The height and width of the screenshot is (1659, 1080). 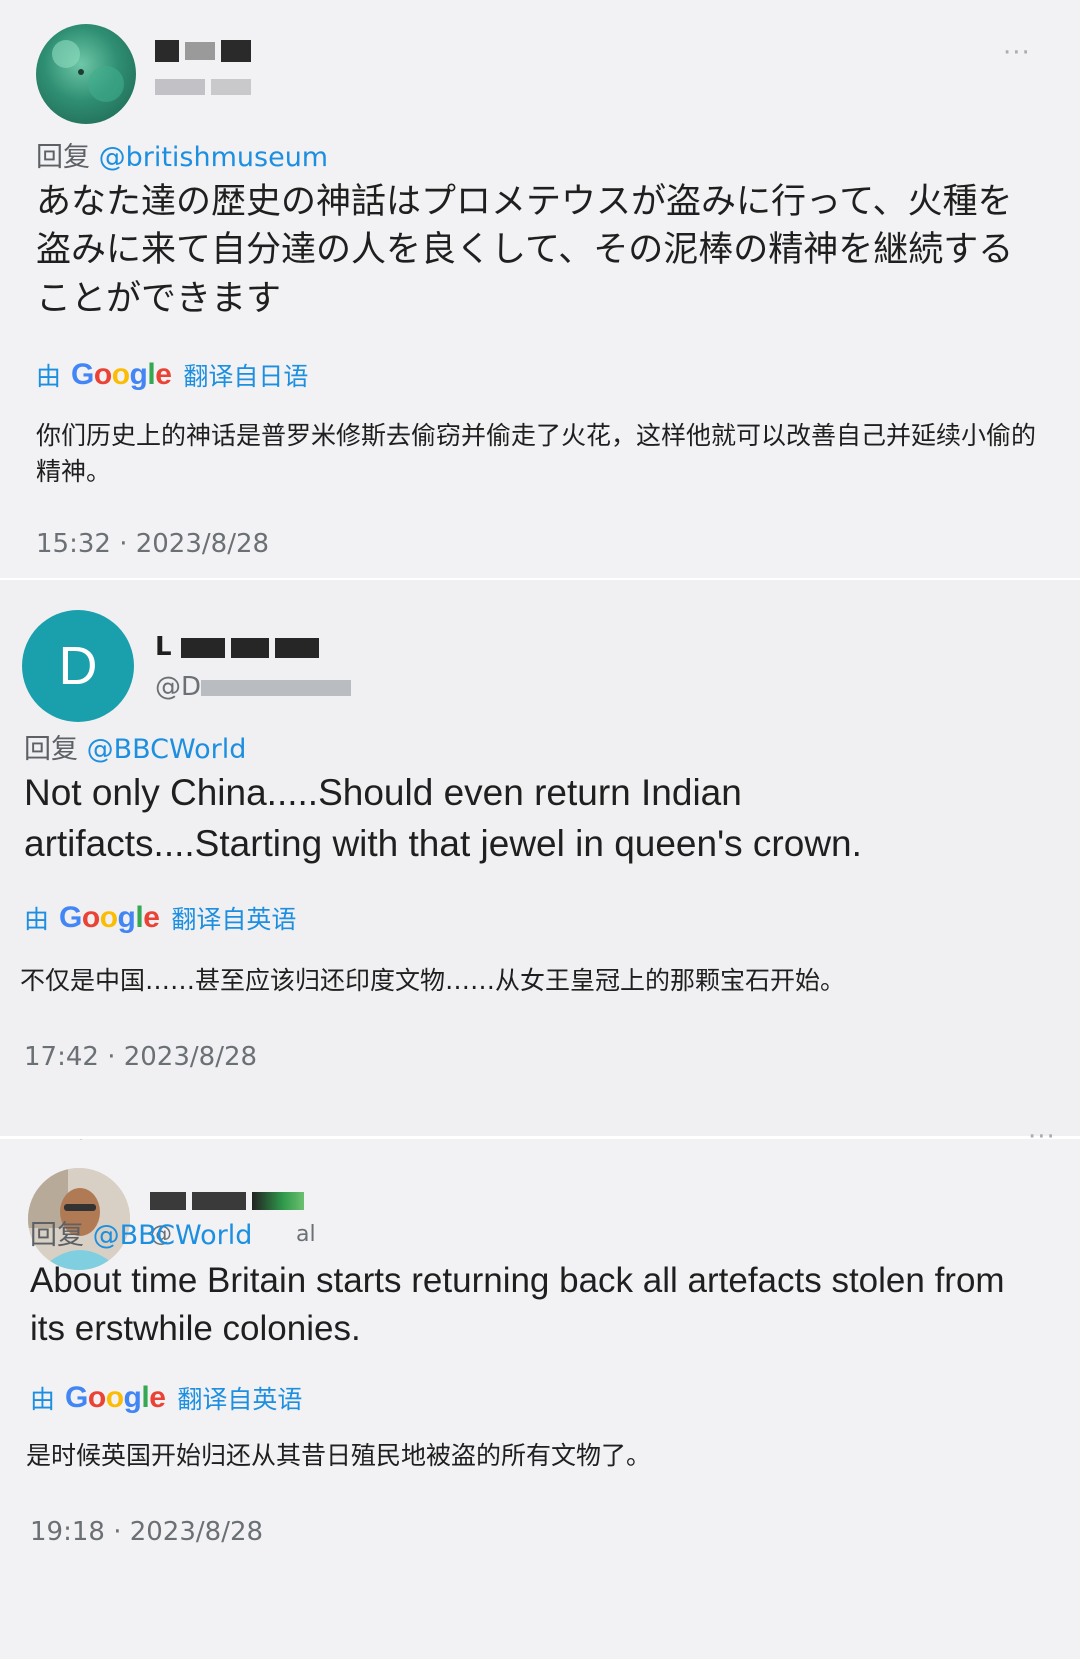 I want to click on user-avatar, so click(x=86, y=74).